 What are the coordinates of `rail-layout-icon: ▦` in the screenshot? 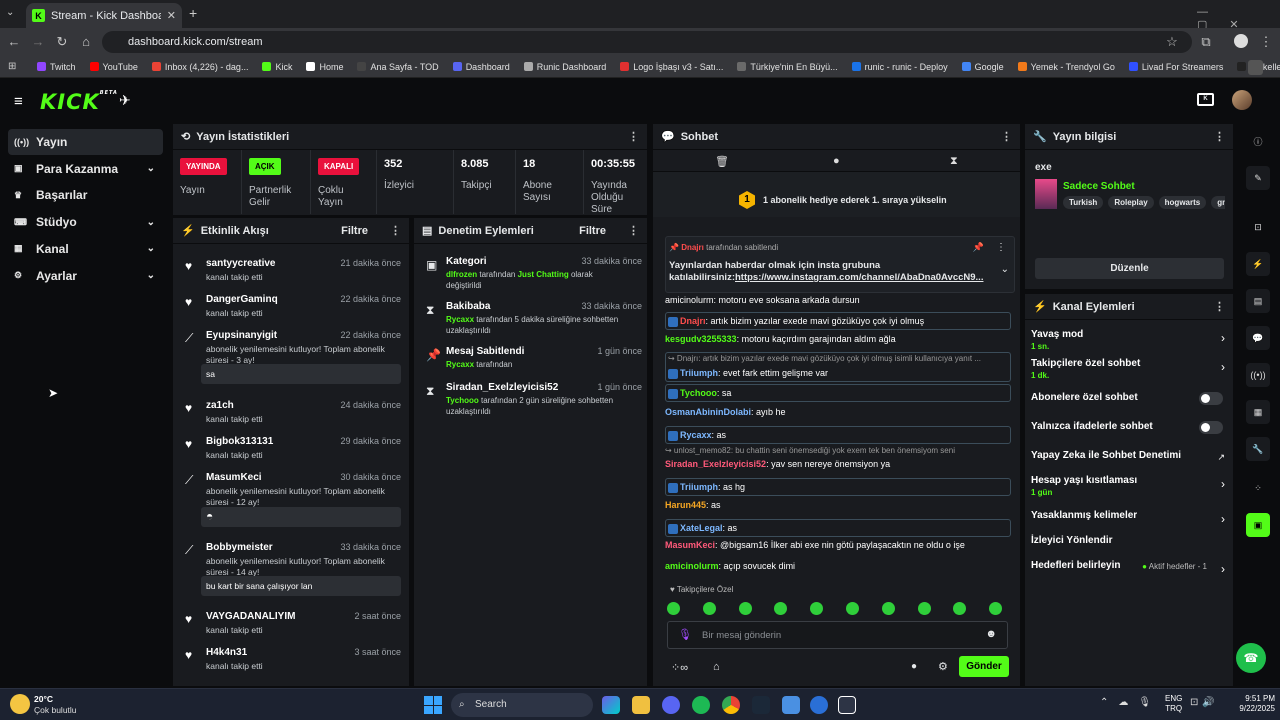 It's located at (1258, 412).